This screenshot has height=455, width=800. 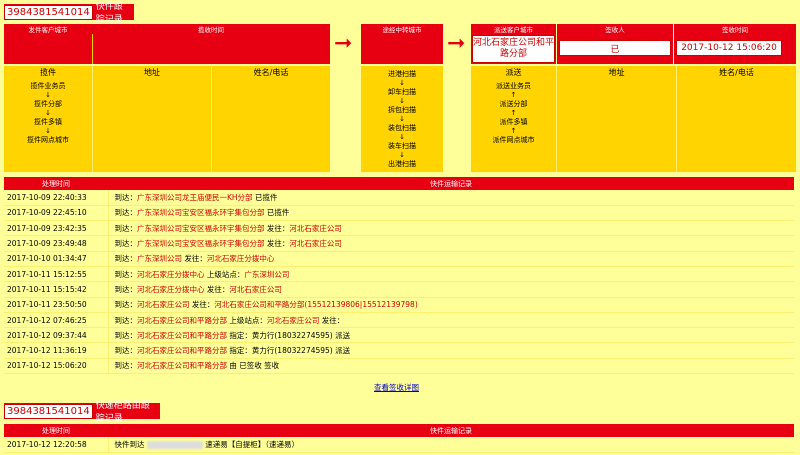 I want to click on row-time: 2017-10-12 07:46:25, so click(x=56, y=320).